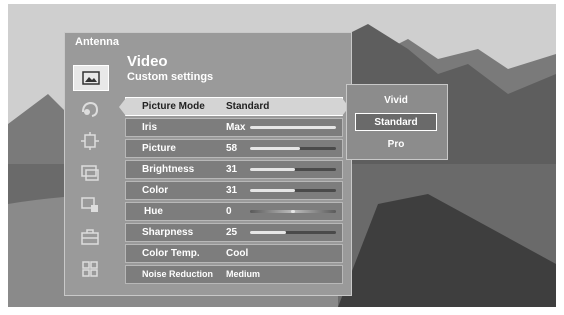 Image resolution: width=564 pixels, height=315 pixels. What do you see at coordinates (168, 169) in the screenshot?
I see `setting-label: Brightness` at bounding box center [168, 169].